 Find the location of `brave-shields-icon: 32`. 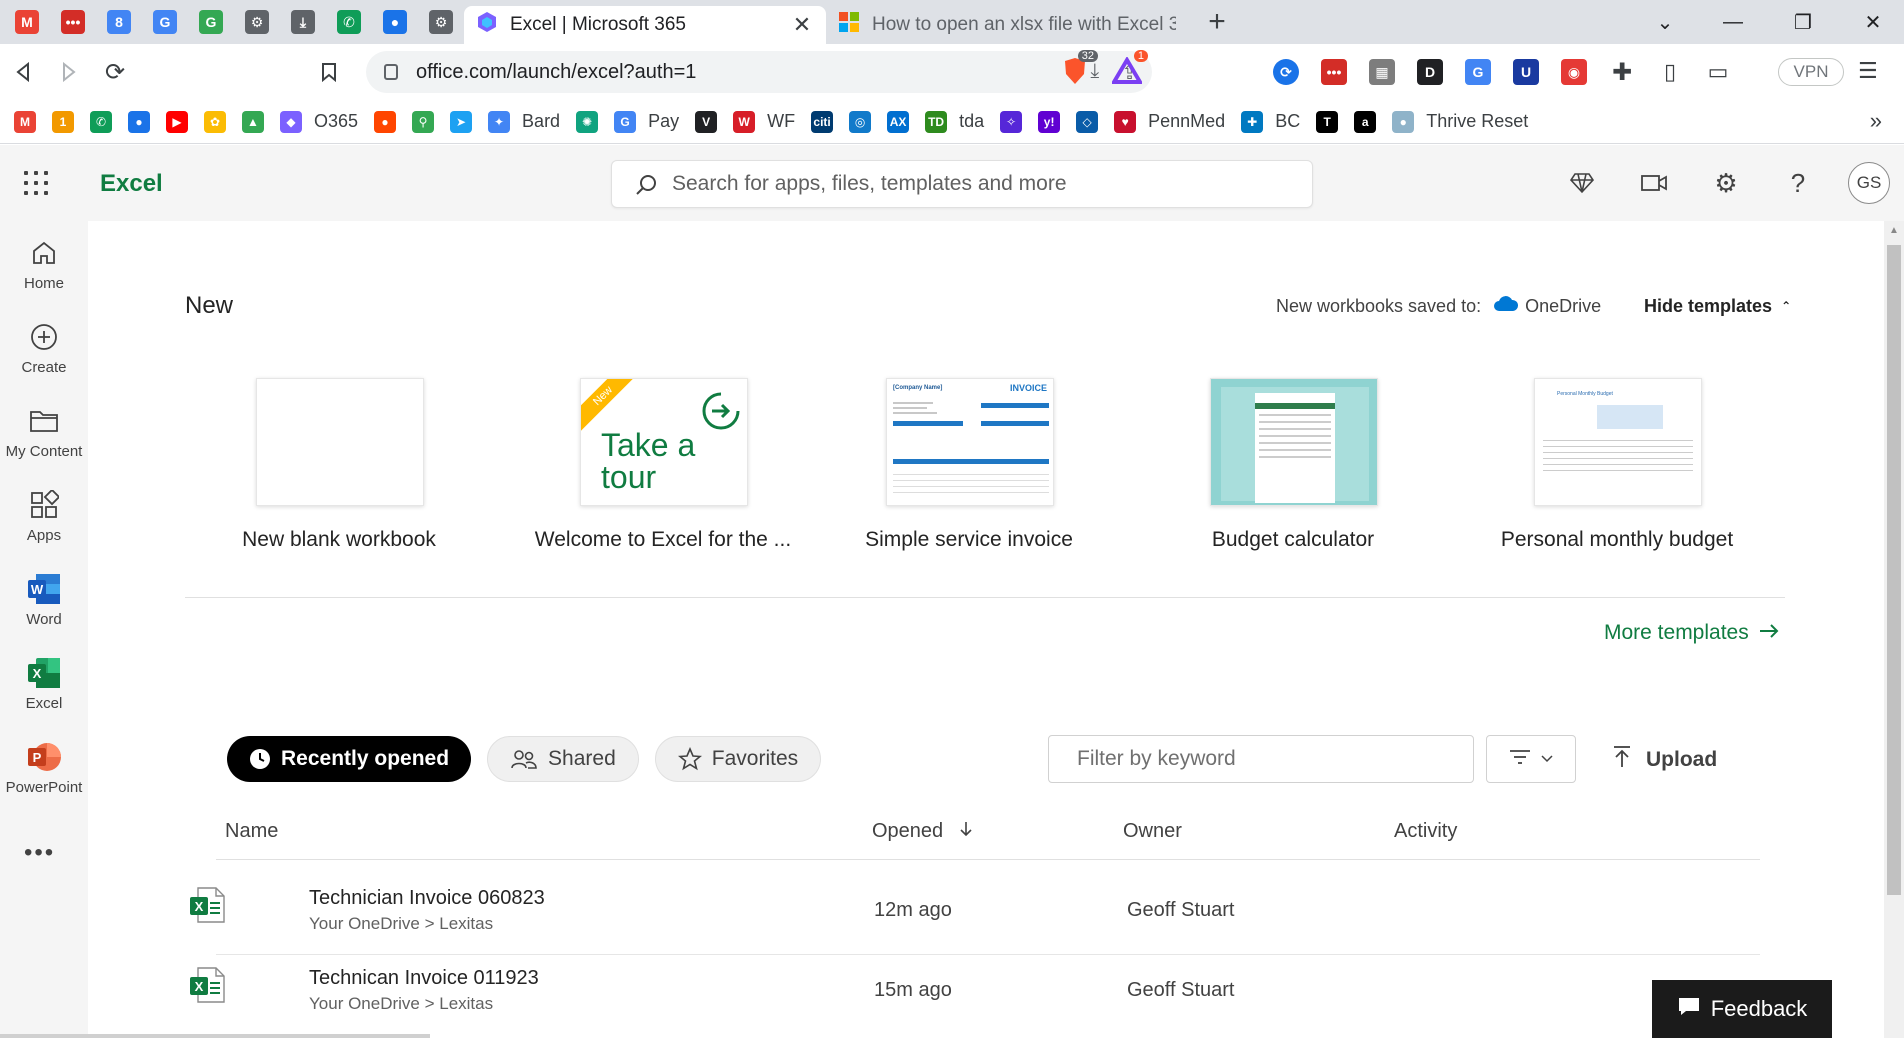

brave-shields-icon: 32 is located at coordinates (1079, 69).